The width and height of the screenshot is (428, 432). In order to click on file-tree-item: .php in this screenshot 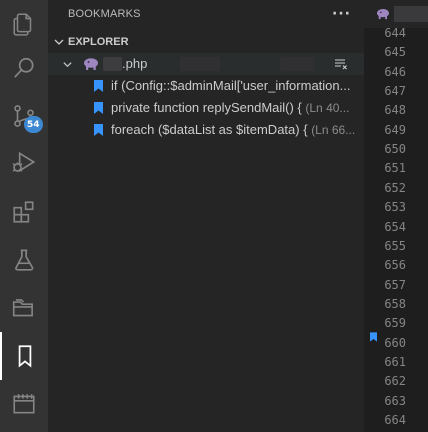, I will do `click(206, 64)`.